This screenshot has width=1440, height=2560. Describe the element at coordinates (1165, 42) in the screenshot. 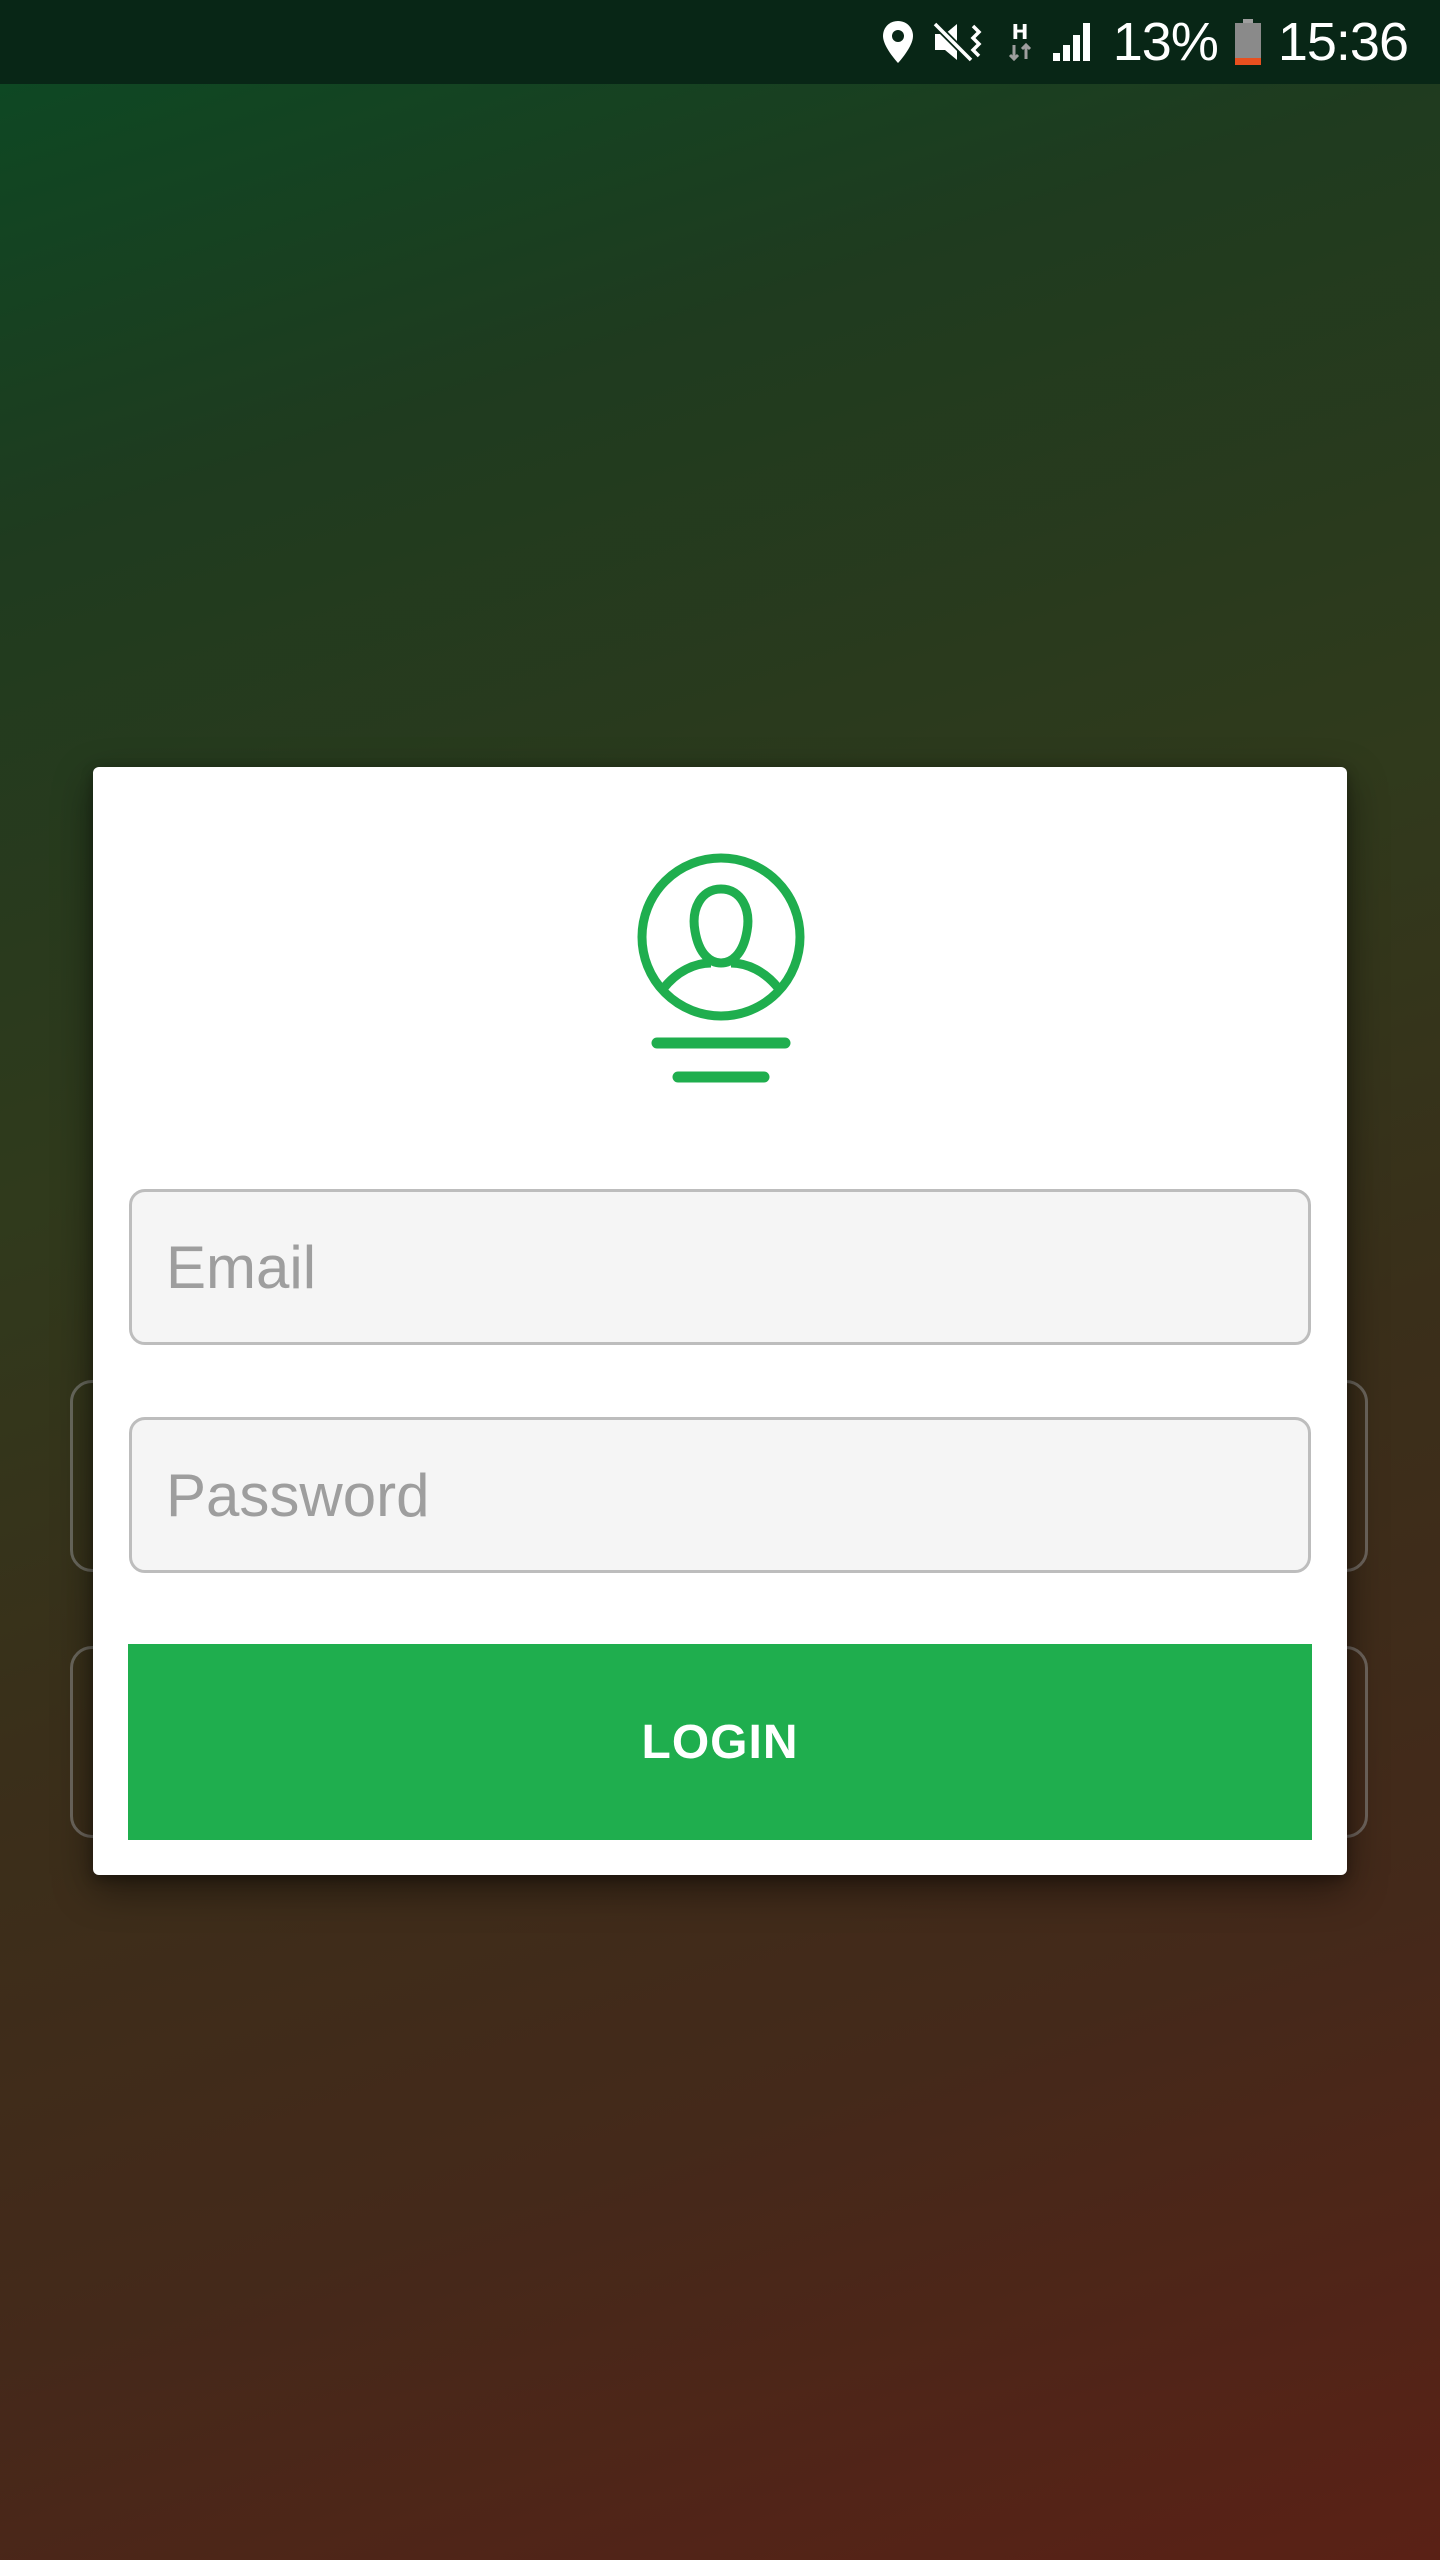

I see `battery-percent-text: 13%` at that location.